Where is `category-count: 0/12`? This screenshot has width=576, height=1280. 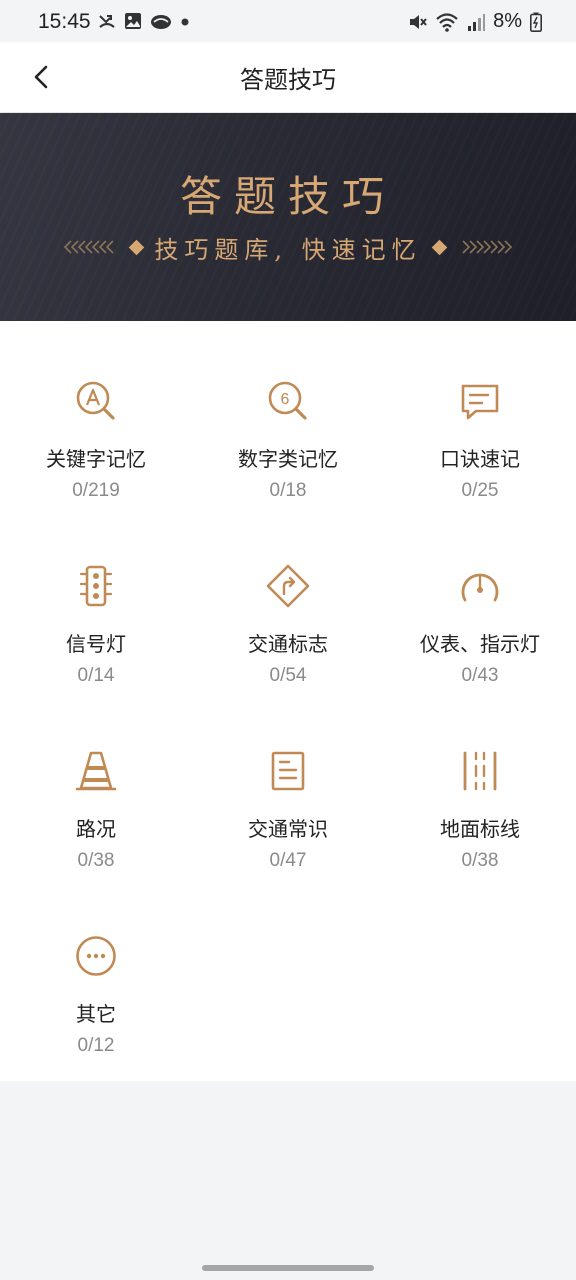 category-count: 0/12 is located at coordinates (96, 1045).